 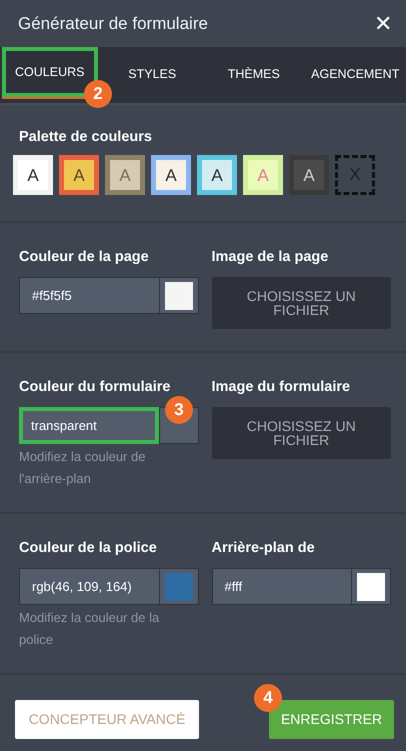 What do you see at coordinates (271, 257) in the screenshot?
I see `field-label: Image de la page` at bounding box center [271, 257].